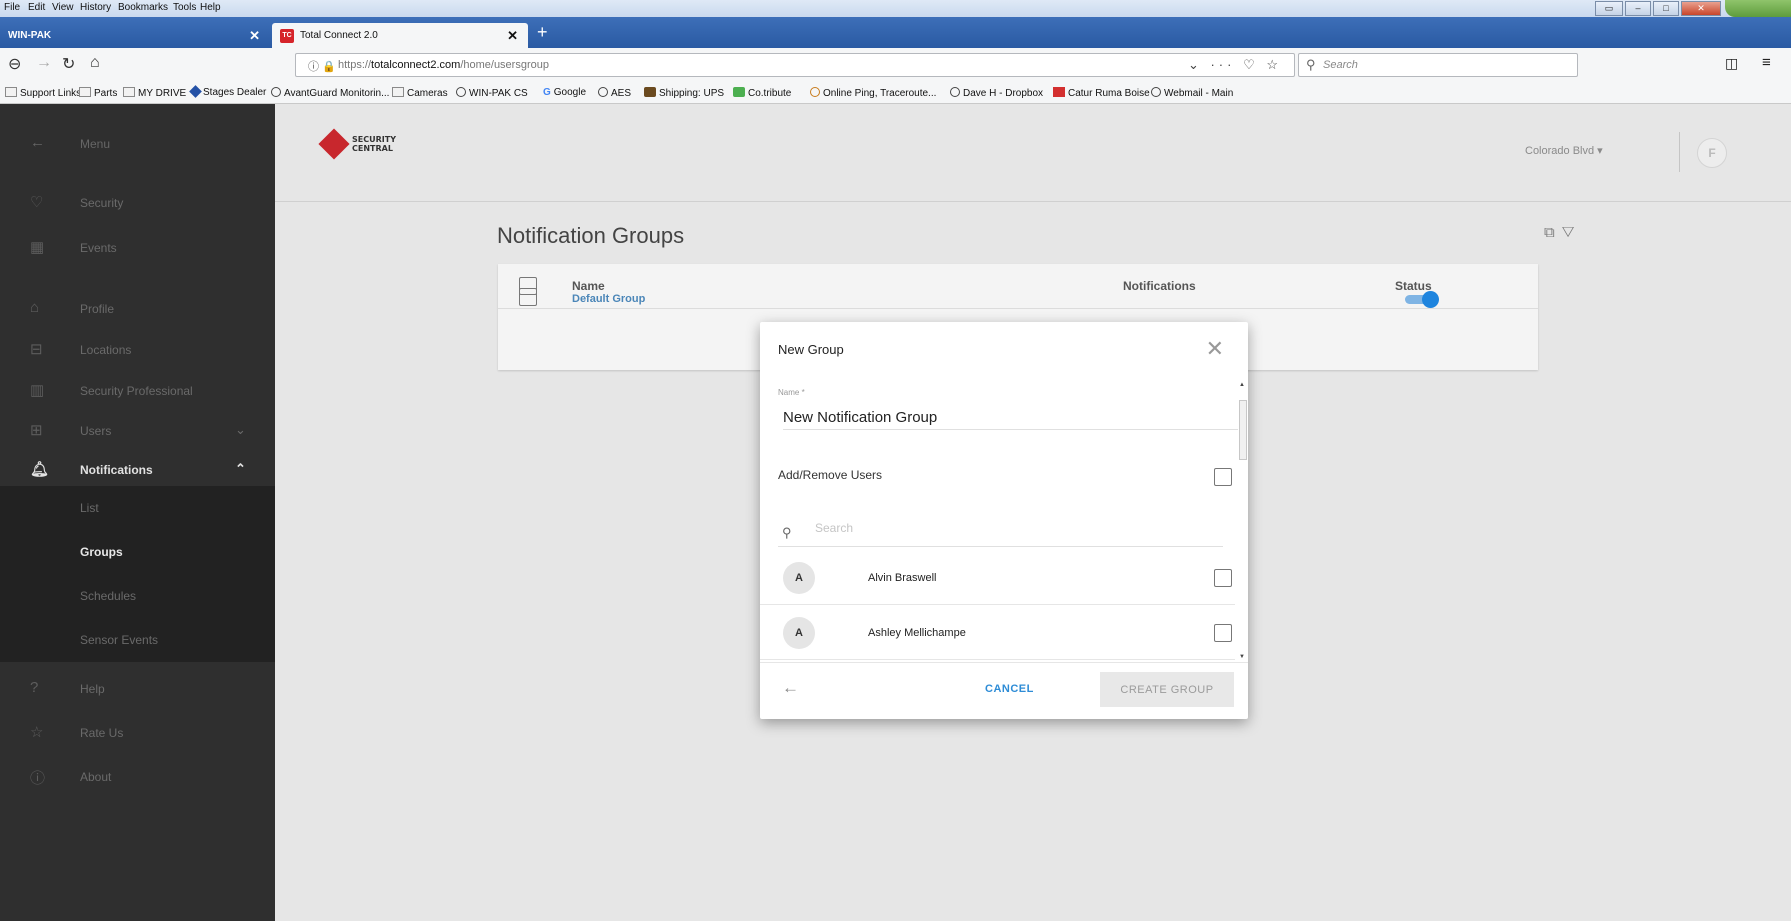 The width and height of the screenshot is (1791, 921). What do you see at coordinates (997, 578) in the screenshot?
I see `list-item: A Alvin Braswell` at bounding box center [997, 578].